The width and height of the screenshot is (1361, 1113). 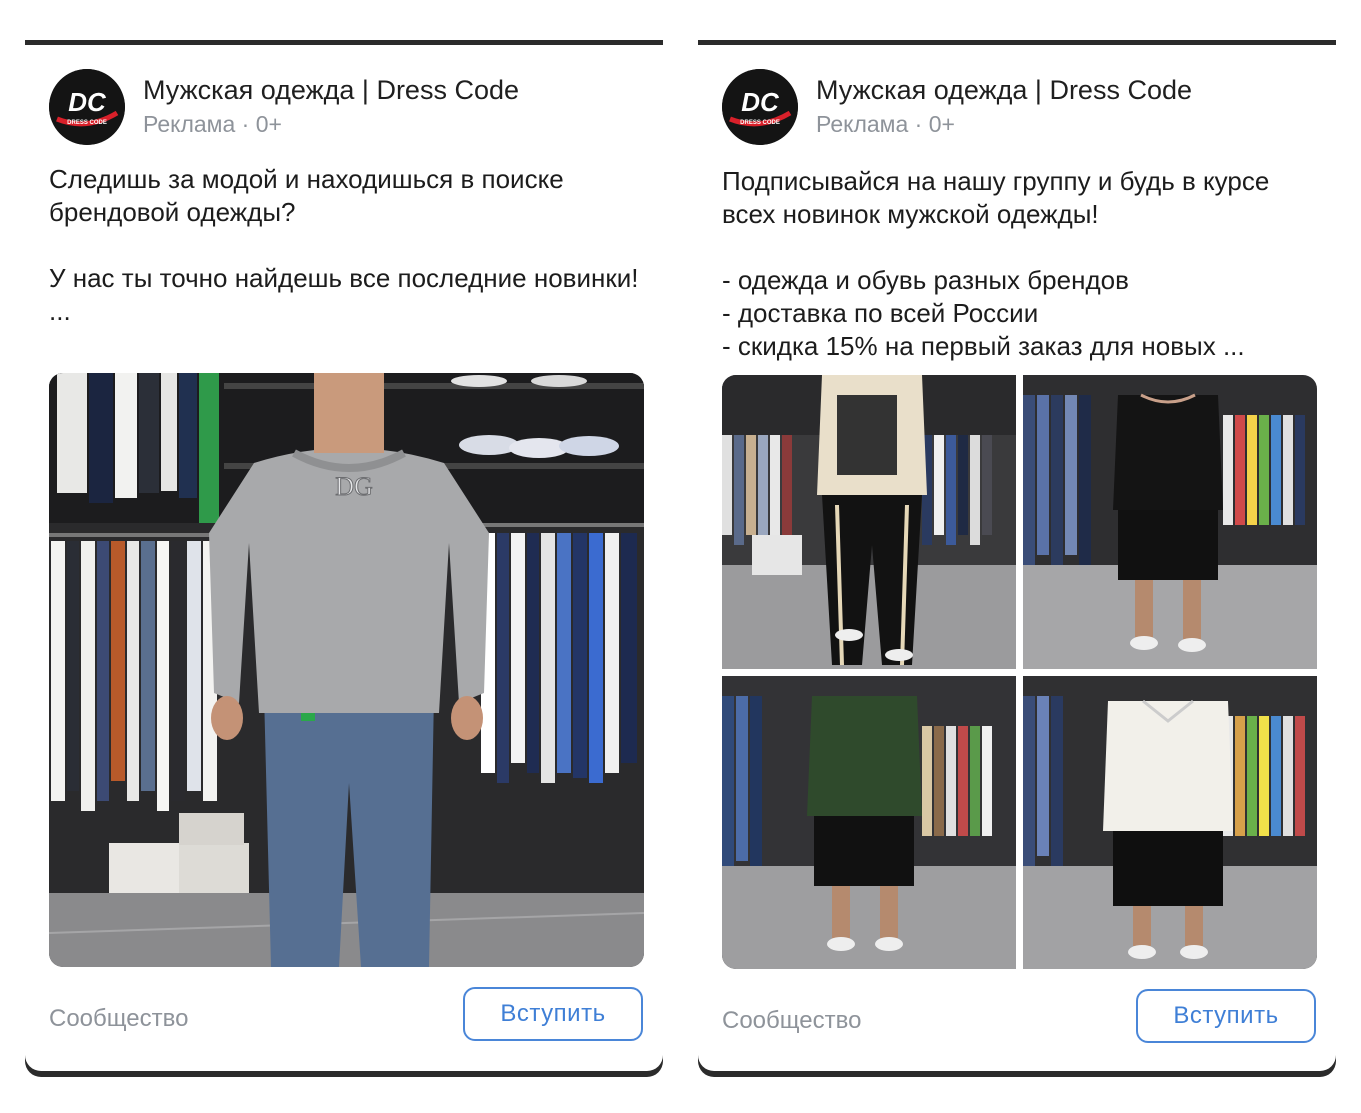 I want to click on svg-text: DG, so click(x=354, y=486).